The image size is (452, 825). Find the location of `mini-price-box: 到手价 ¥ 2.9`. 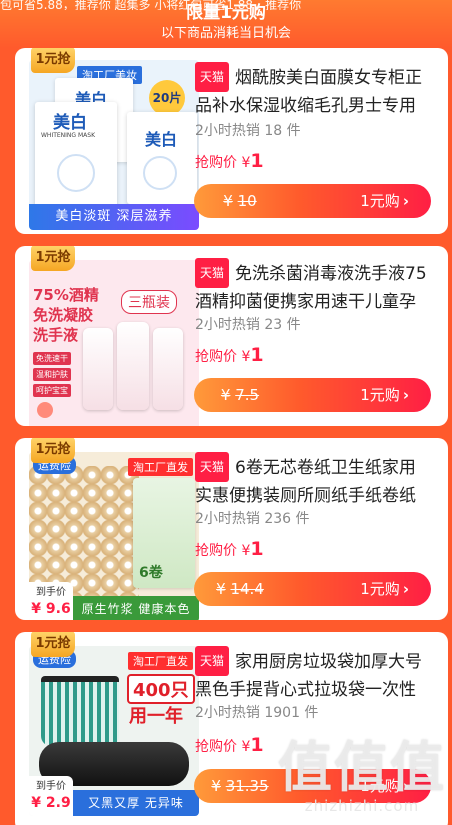

mini-price-box: 到手价 ¥ 2.9 is located at coordinates (51, 796).